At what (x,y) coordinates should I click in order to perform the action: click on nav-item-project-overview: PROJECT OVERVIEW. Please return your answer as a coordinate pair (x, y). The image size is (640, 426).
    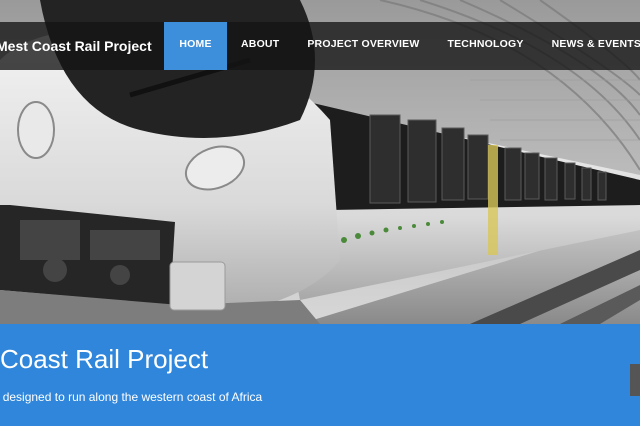
    Looking at the image, I should click on (363, 46).